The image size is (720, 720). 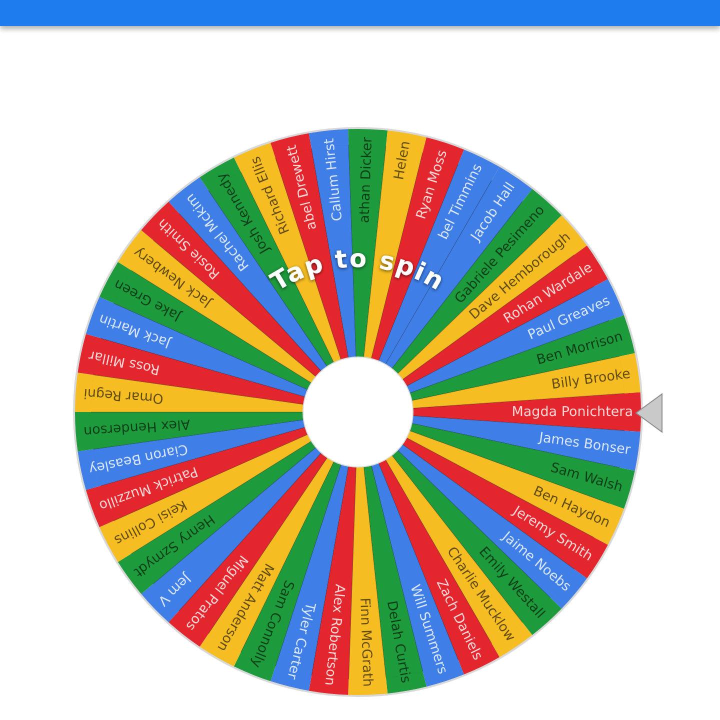 I want to click on name-label: Magda Ponichtera, so click(x=572, y=412).